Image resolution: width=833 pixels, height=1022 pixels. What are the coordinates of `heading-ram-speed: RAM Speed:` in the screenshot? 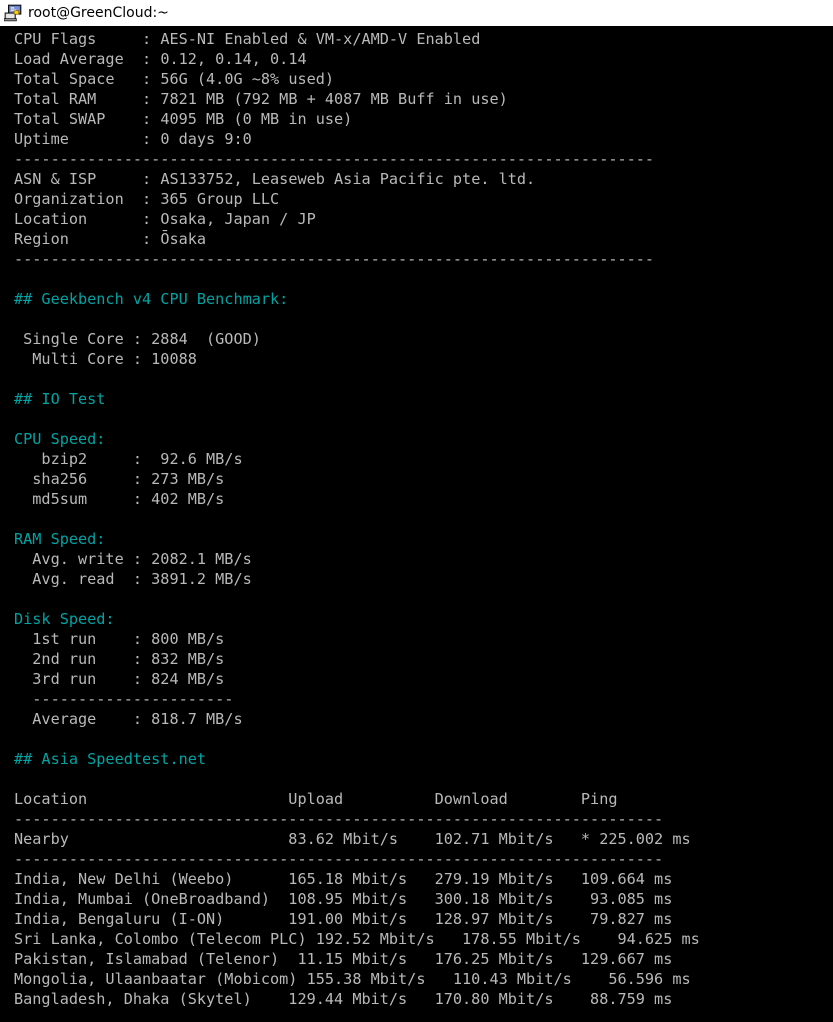 It's located at (60, 539).